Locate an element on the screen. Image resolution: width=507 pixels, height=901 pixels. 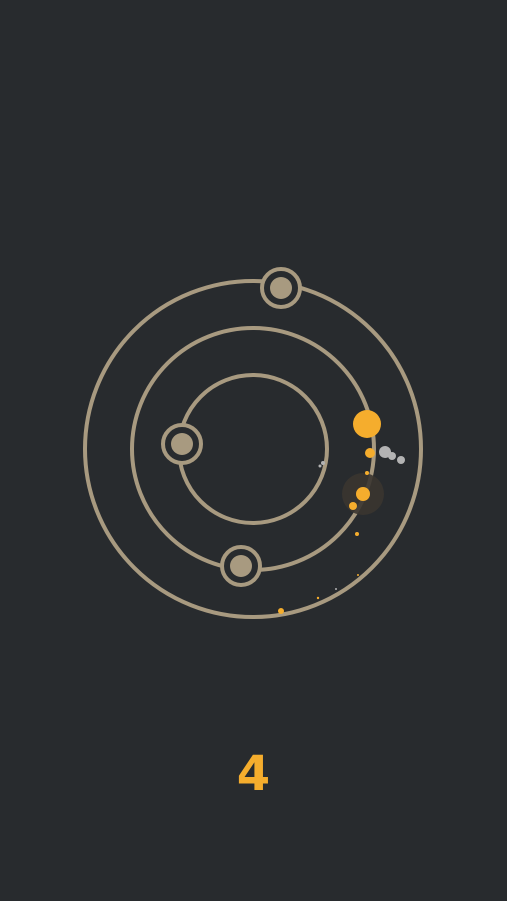
planet-outer is located at coordinates (281, 288).